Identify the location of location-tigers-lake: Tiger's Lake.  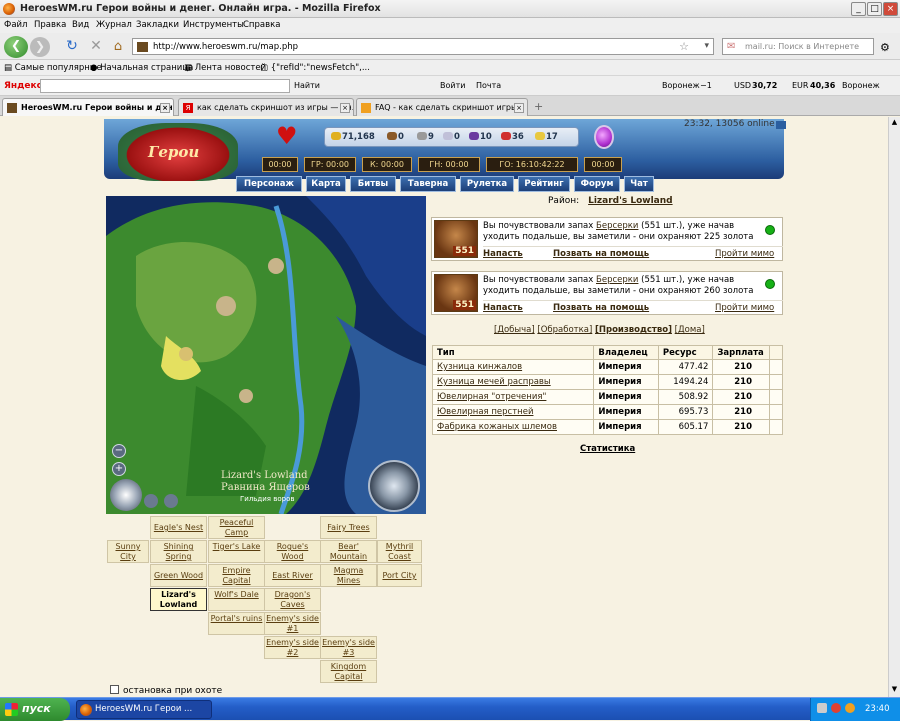
(236, 551).